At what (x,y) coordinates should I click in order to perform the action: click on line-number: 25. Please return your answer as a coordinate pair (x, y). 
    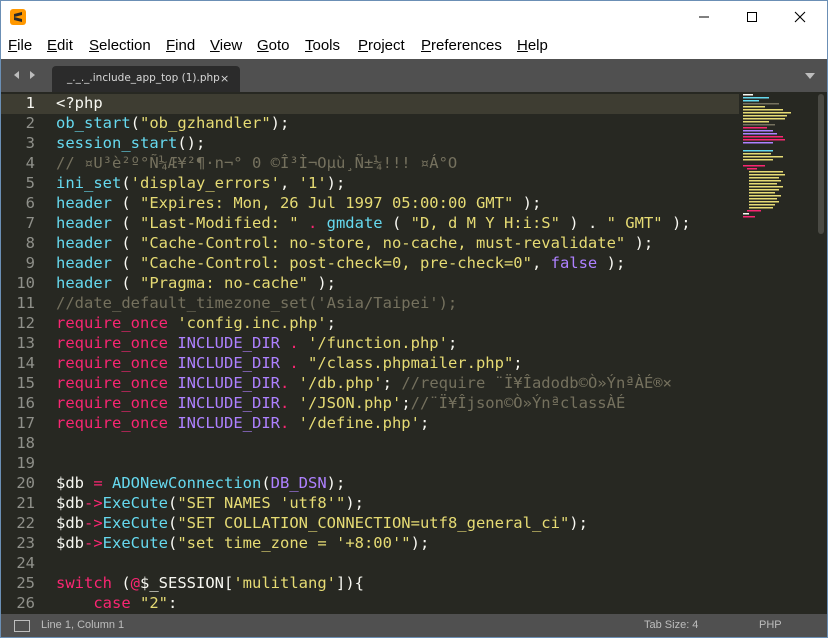
    Looking at the image, I should click on (25, 583).